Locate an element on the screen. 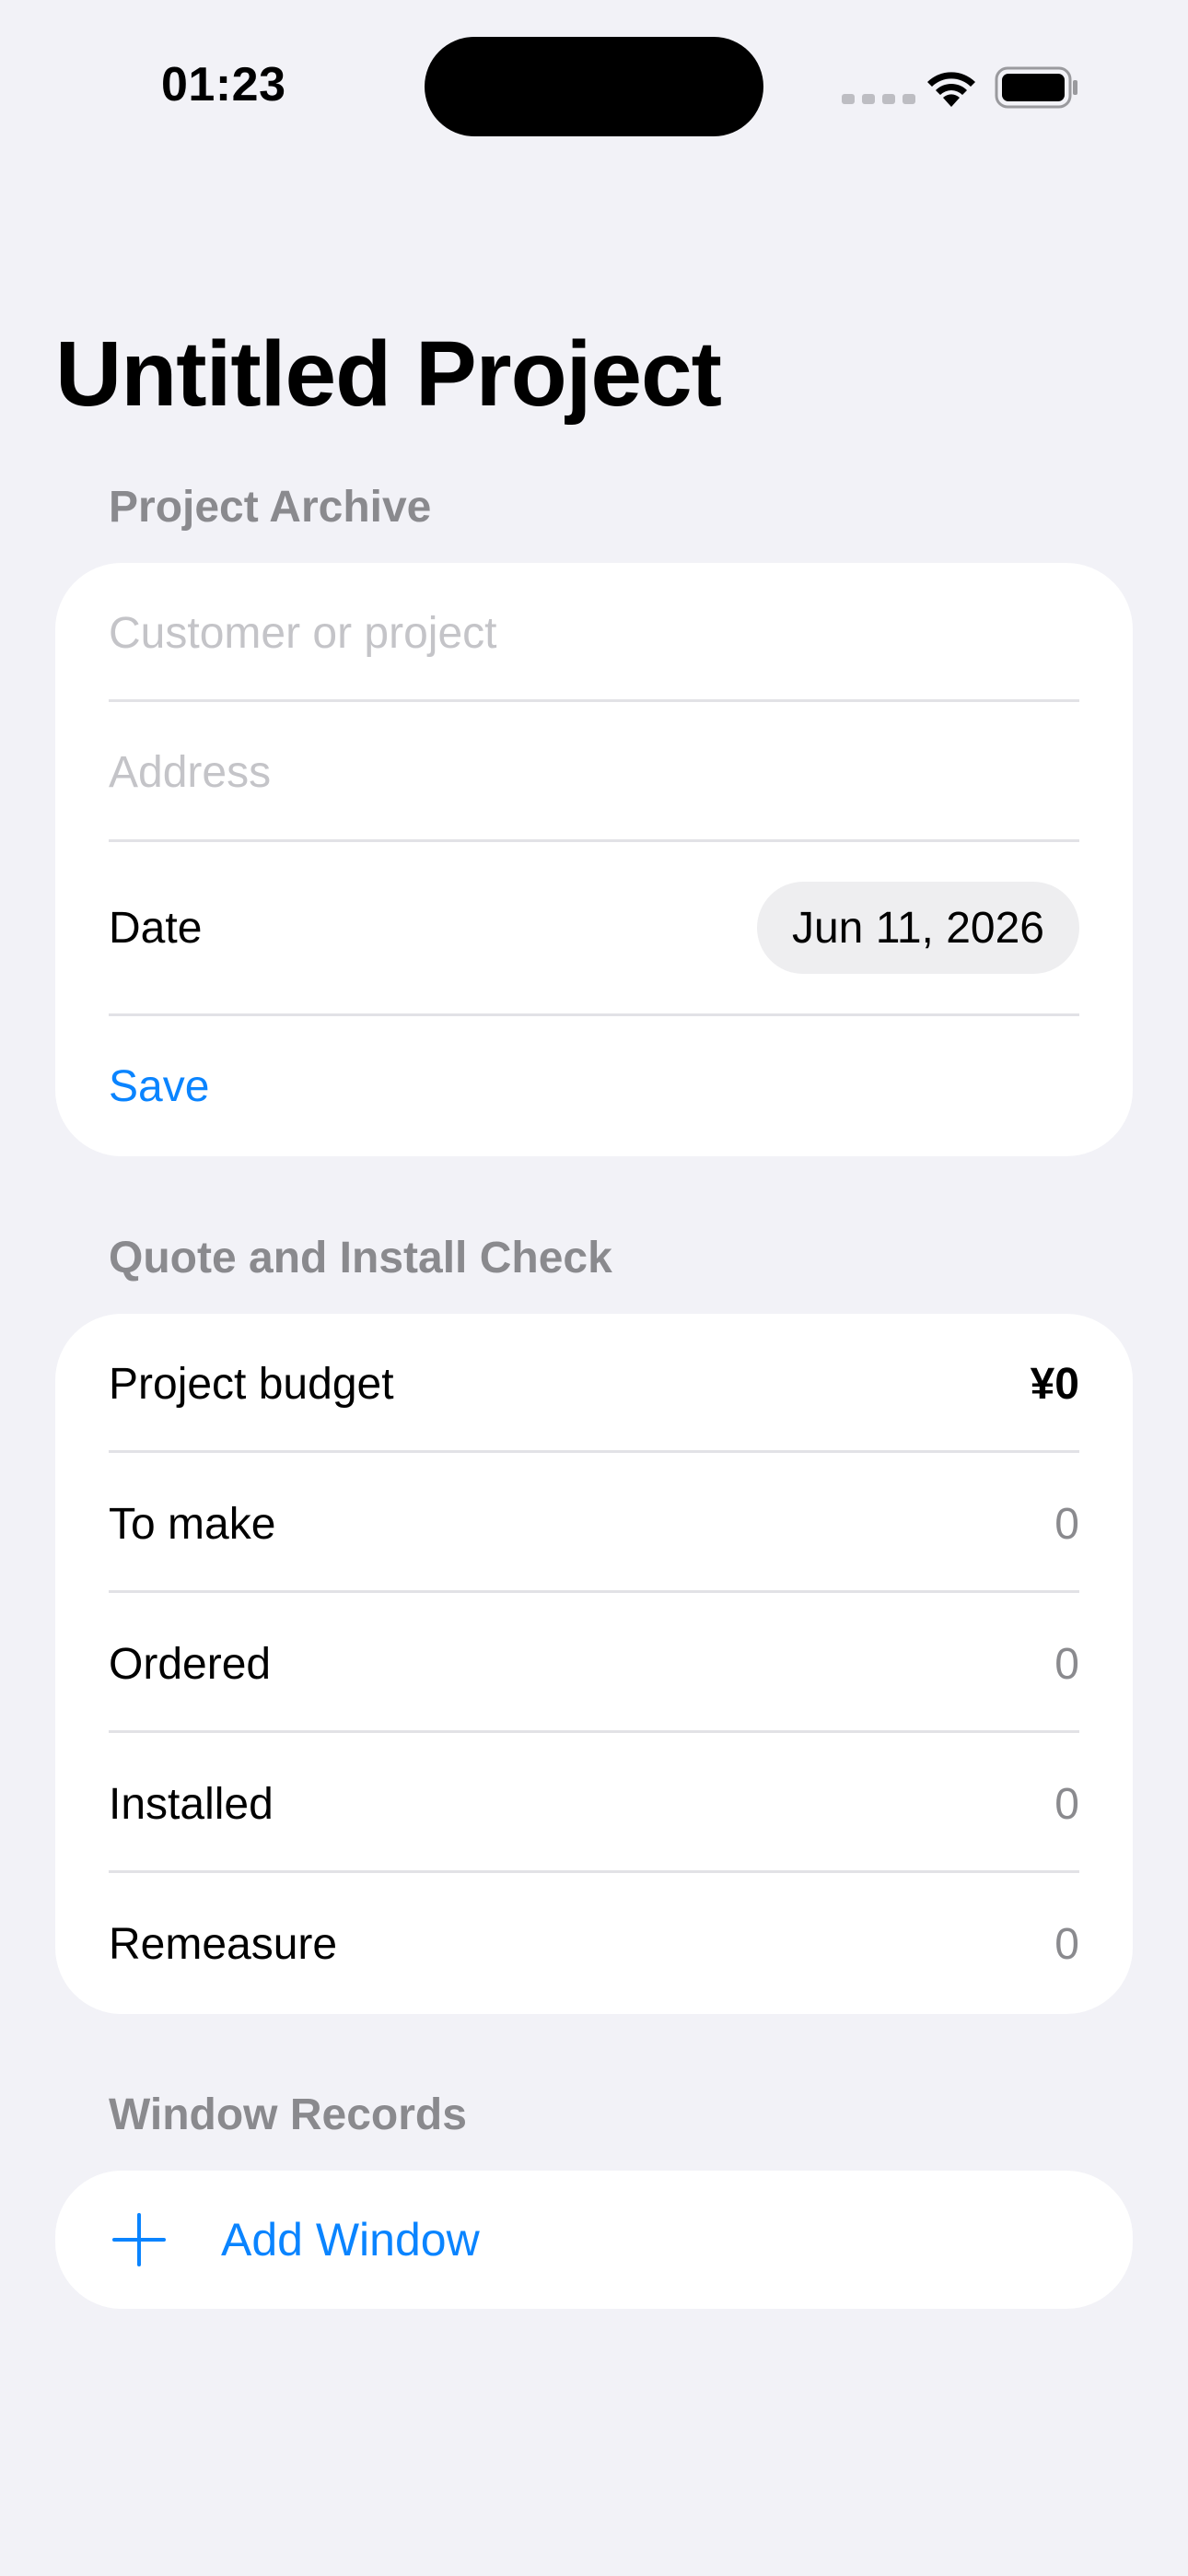  save-button: Save is located at coordinates (159, 1086).